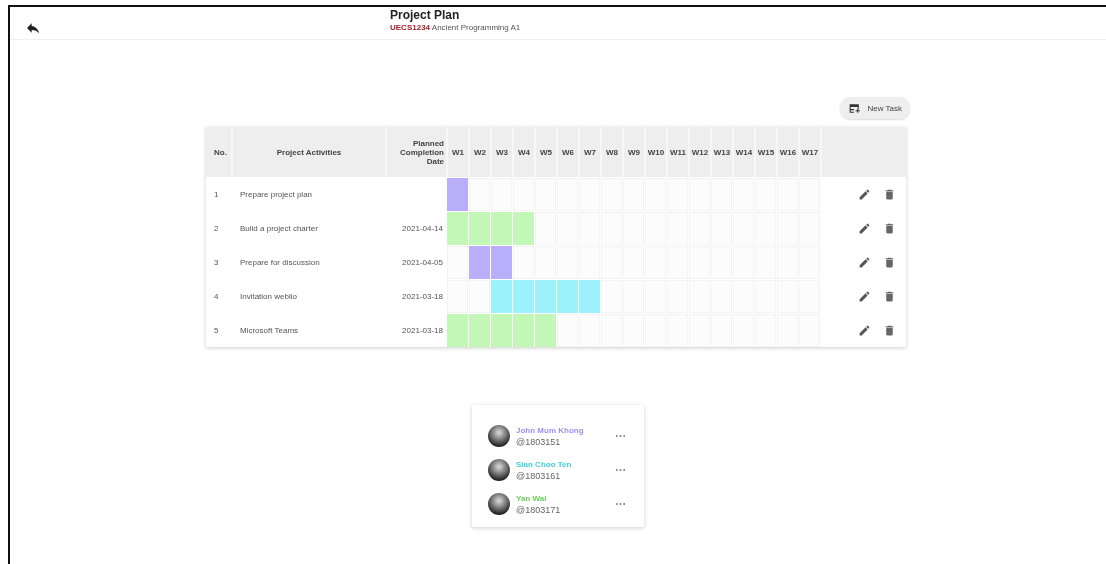 Image resolution: width=1106 pixels, height=564 pixels. I want to click on week-header: W11, so click(678, 152).